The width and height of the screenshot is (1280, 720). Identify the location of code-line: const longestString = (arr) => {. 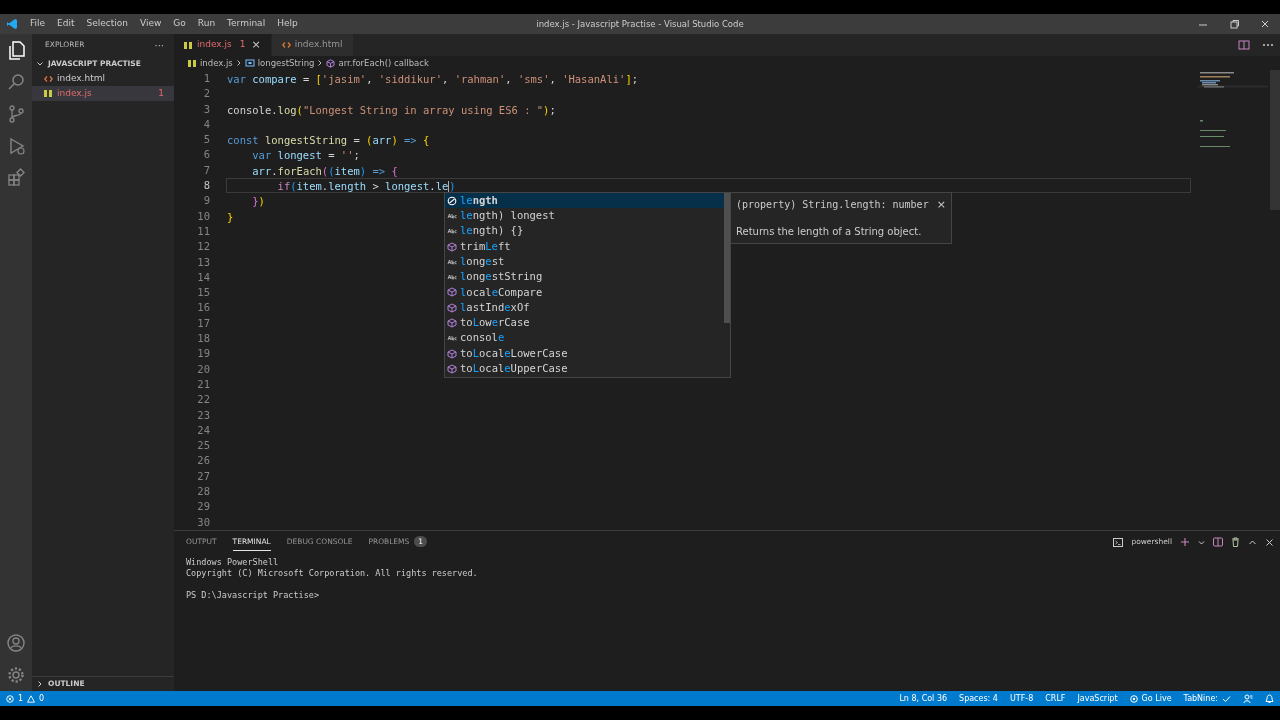
(328, 141).